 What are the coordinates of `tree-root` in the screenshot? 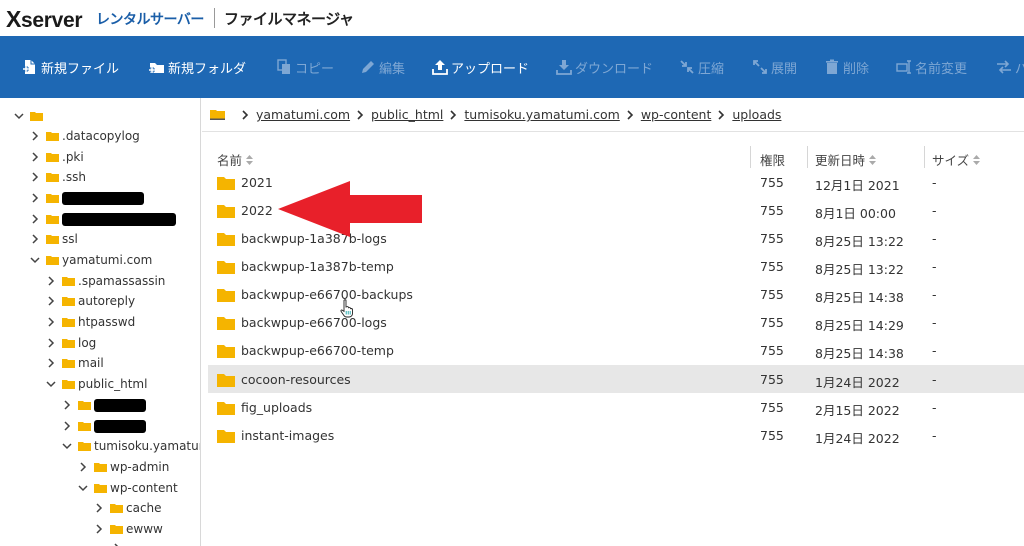 It's located at (30, 116).